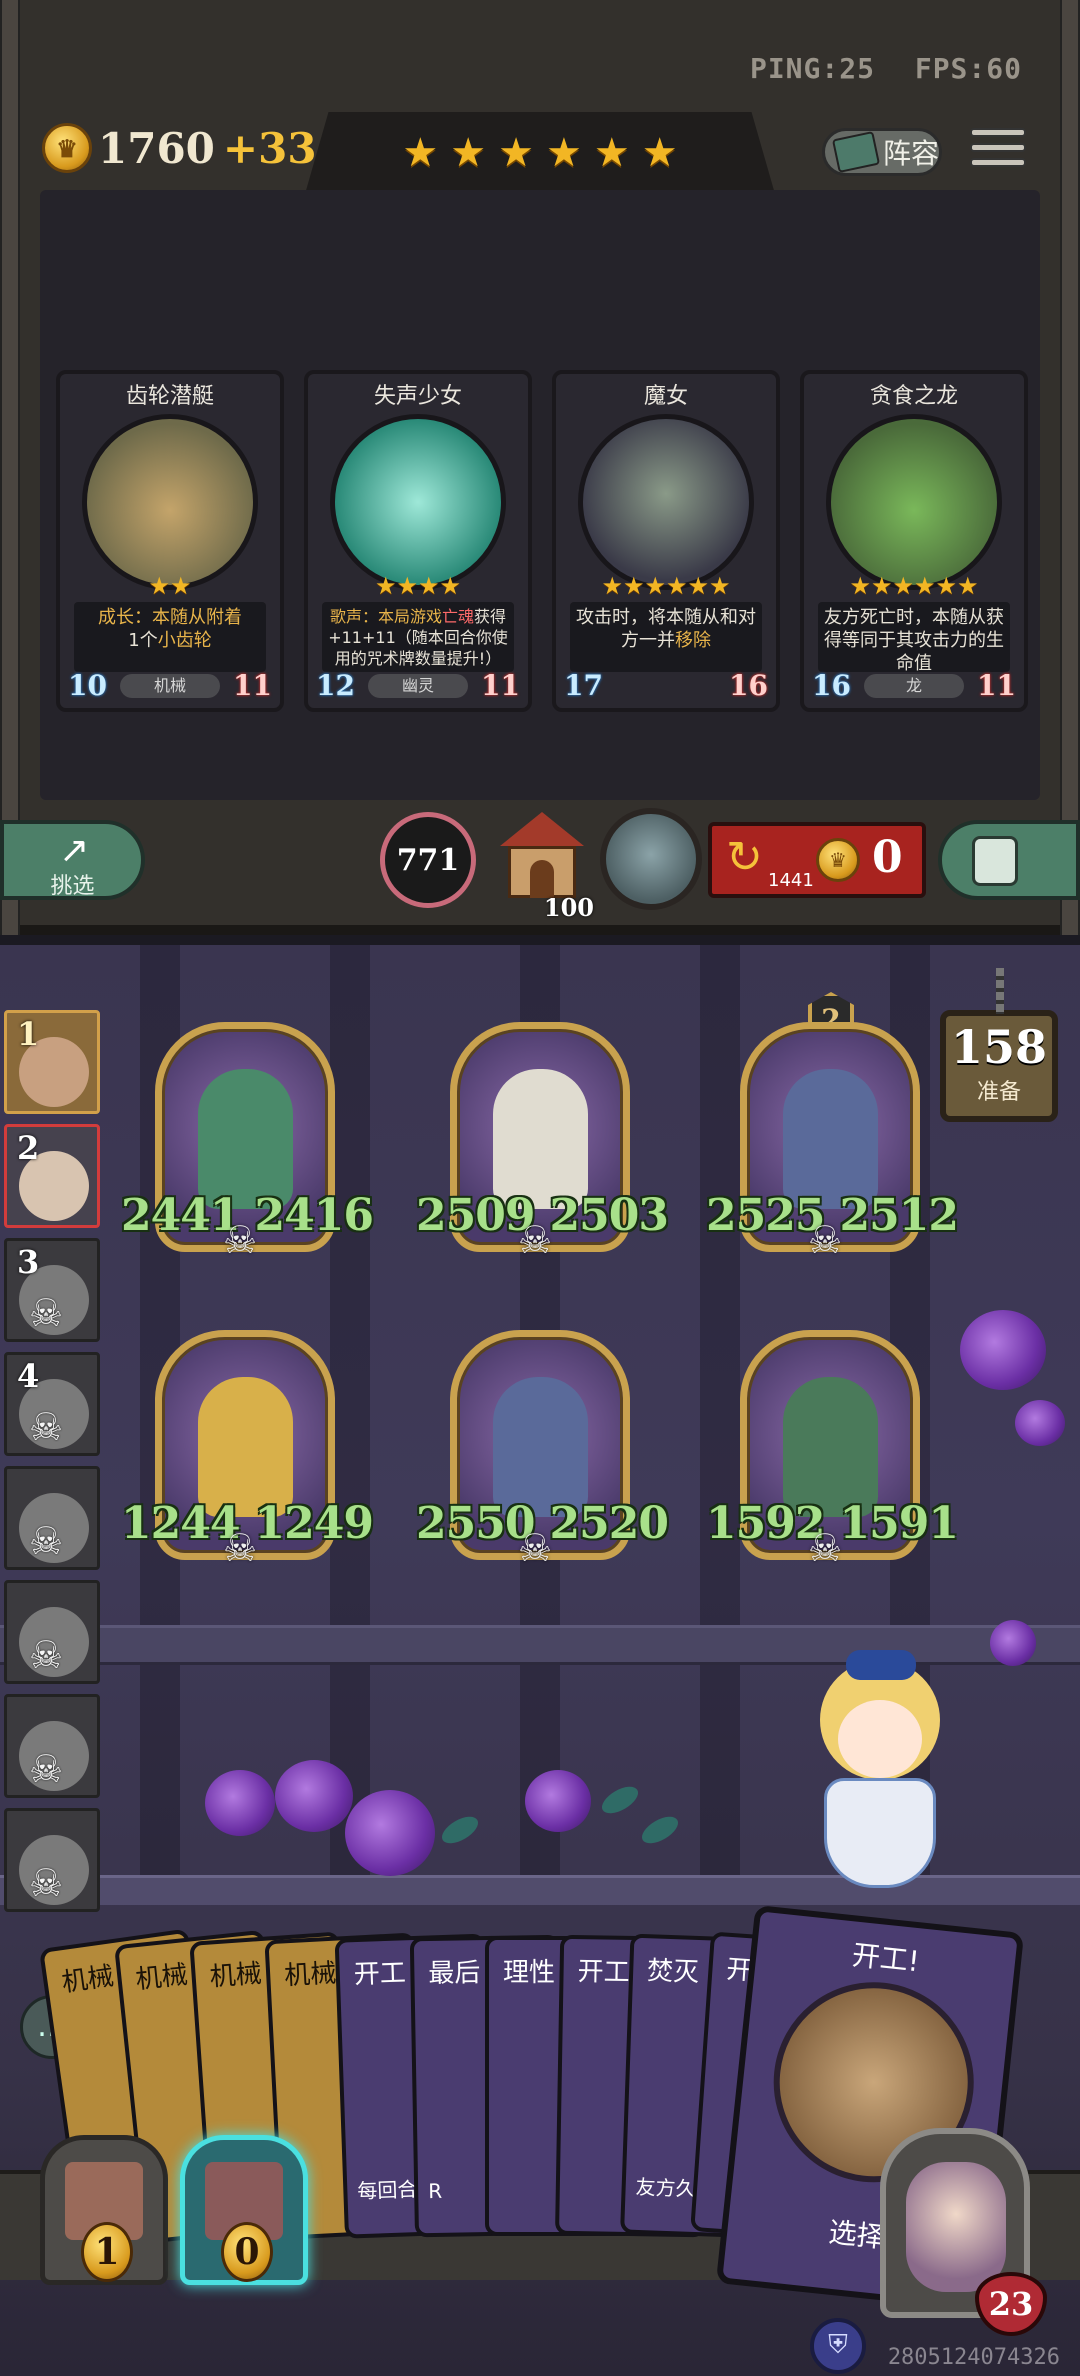 The image size is (1080, 2376). What do you see at coordinates (107, 2252) in the screenshot?
I see `slot-value: 1` at bounding box center [107, 2252].